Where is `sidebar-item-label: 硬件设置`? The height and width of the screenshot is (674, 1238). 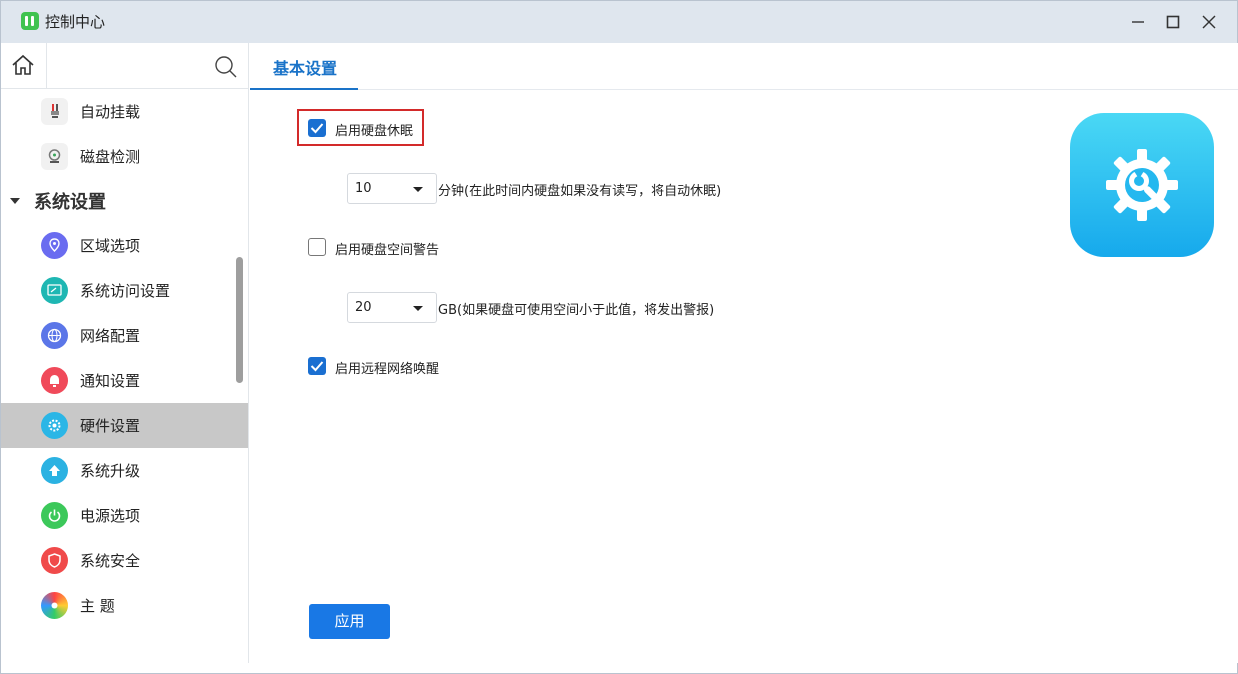 sidebar-item-label: 硬件设置 is located at coordinates (110, 426).